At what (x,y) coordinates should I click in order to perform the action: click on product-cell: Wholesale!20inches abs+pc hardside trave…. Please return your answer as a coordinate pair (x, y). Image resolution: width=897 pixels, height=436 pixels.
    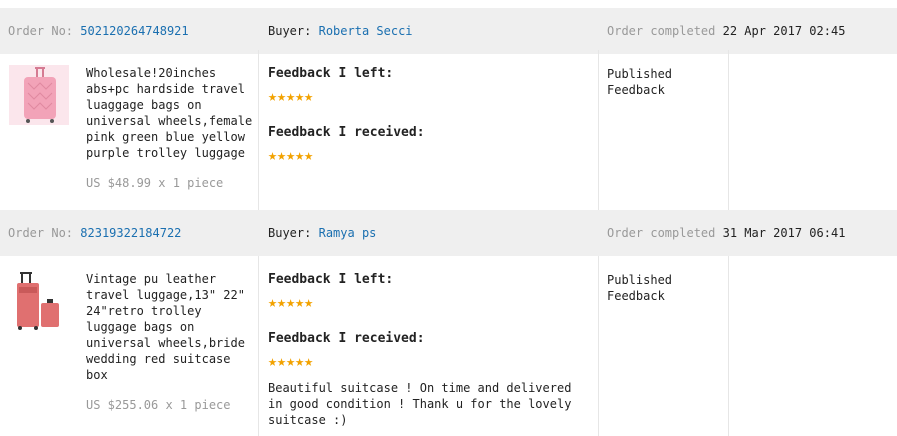
    Looking at the image, I should click on (129, 130).